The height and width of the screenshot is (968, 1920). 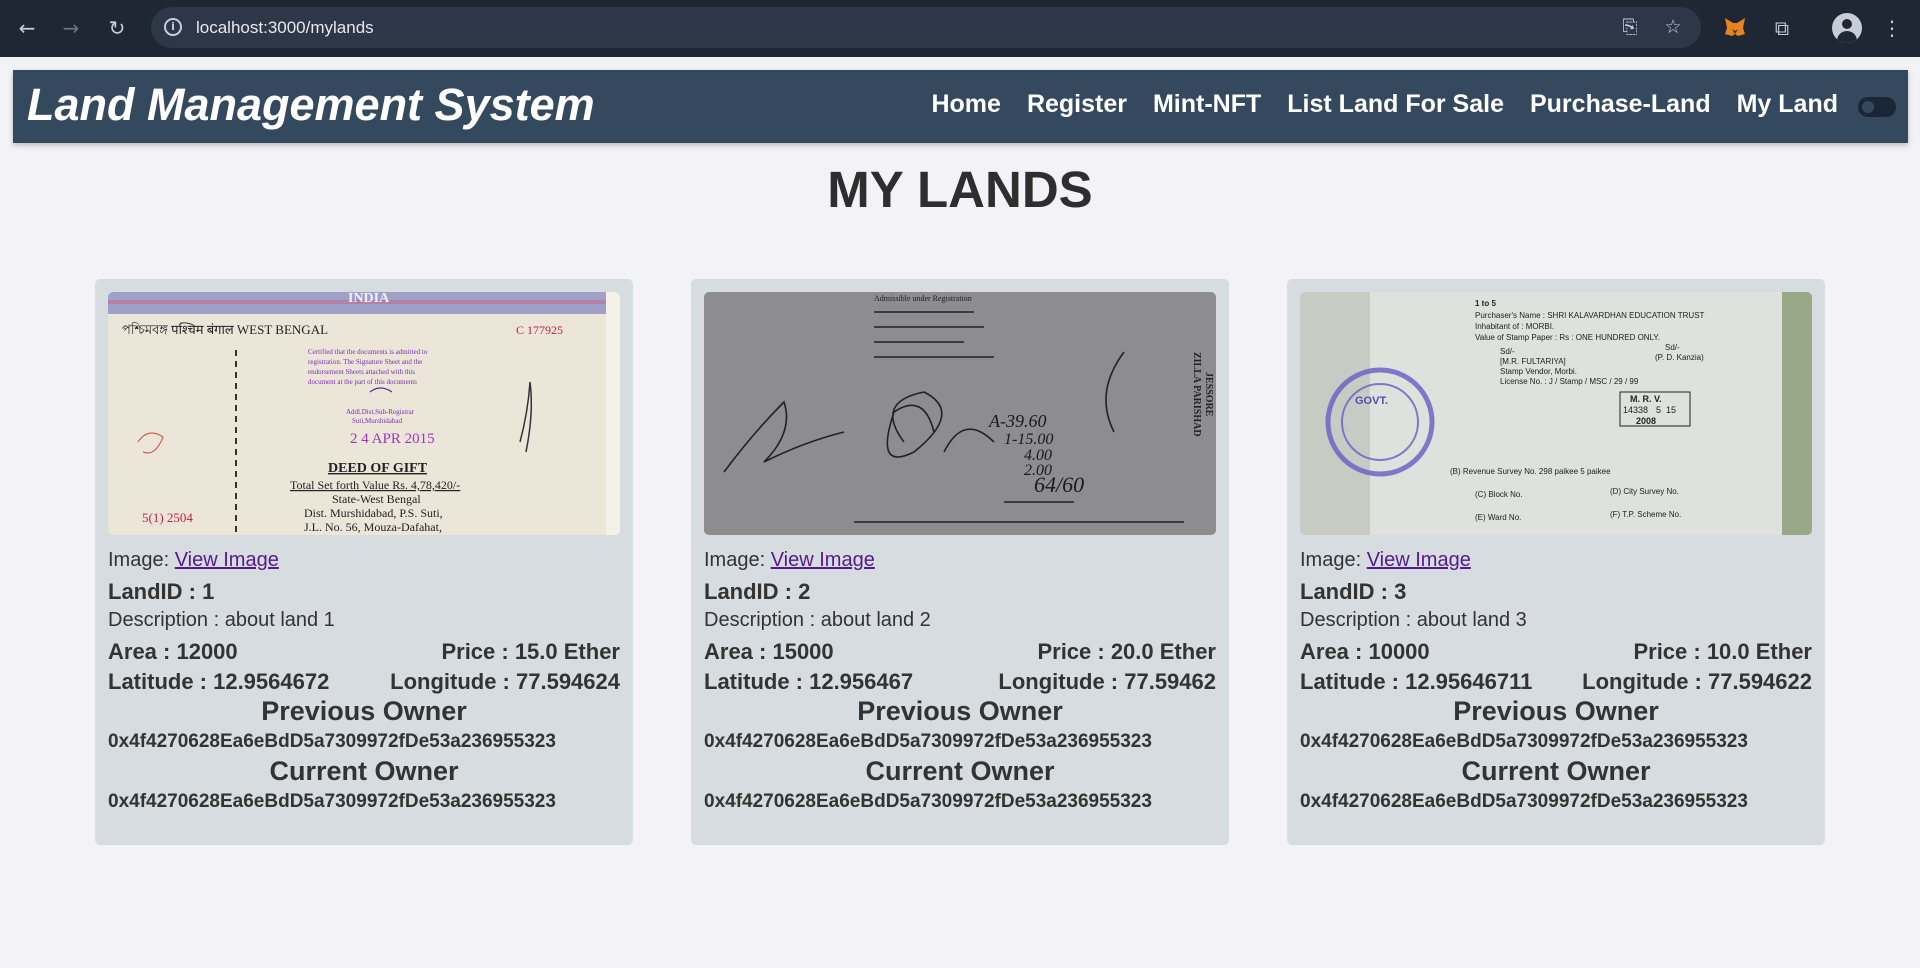 What do you see at coordinates (923, 298) in the screenshot?
I see `svg-text: Admissible under Registration` at bounding box center [923, 298].